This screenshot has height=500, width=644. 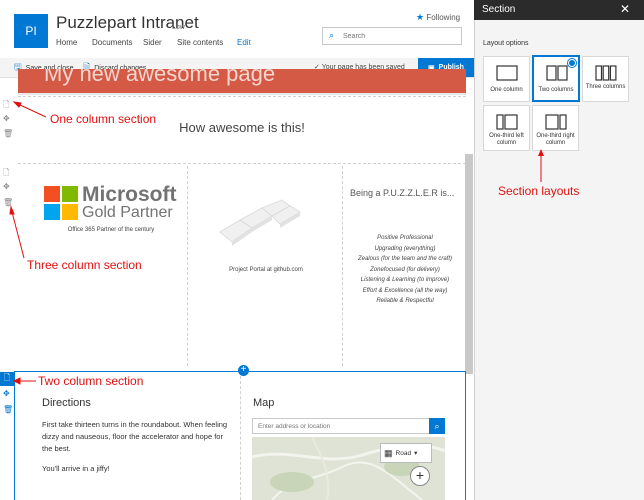 I want to click on list-item: Positive Professional, so click(x=405, y=238).